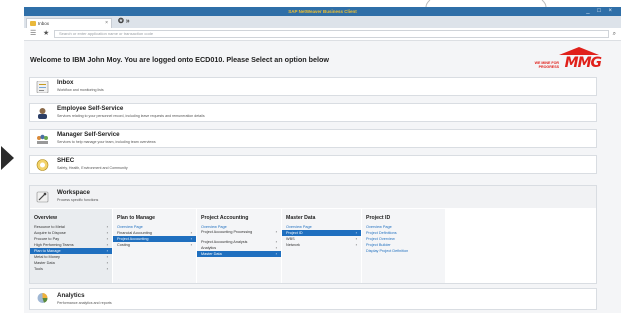 The image size is (621, 313). Describe the element at coordinates (133, 239) in the screenshot. I see `menu-item-label: Project Accounting` at that location.